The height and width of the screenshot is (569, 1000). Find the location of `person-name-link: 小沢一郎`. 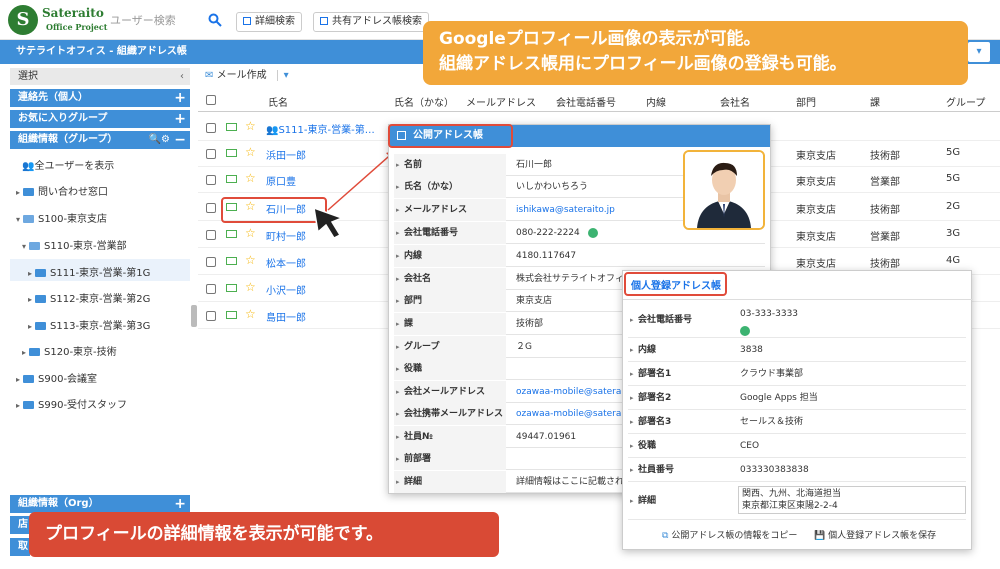

person-name-link: 小沢一郎 is located at coordinates (286, 289).